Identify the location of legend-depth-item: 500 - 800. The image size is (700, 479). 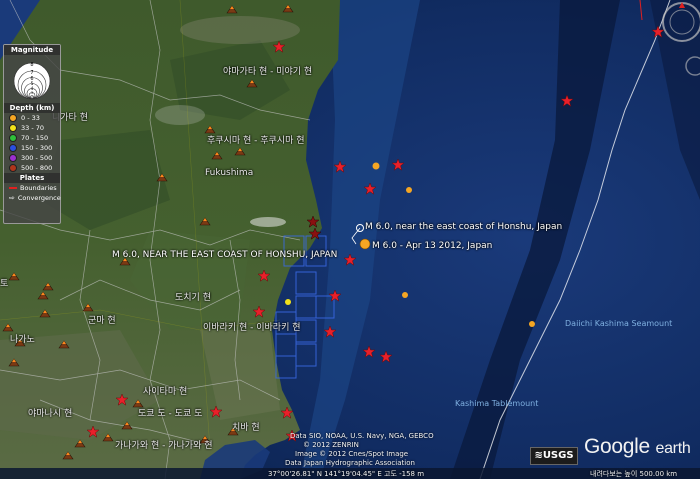
(32, 168).